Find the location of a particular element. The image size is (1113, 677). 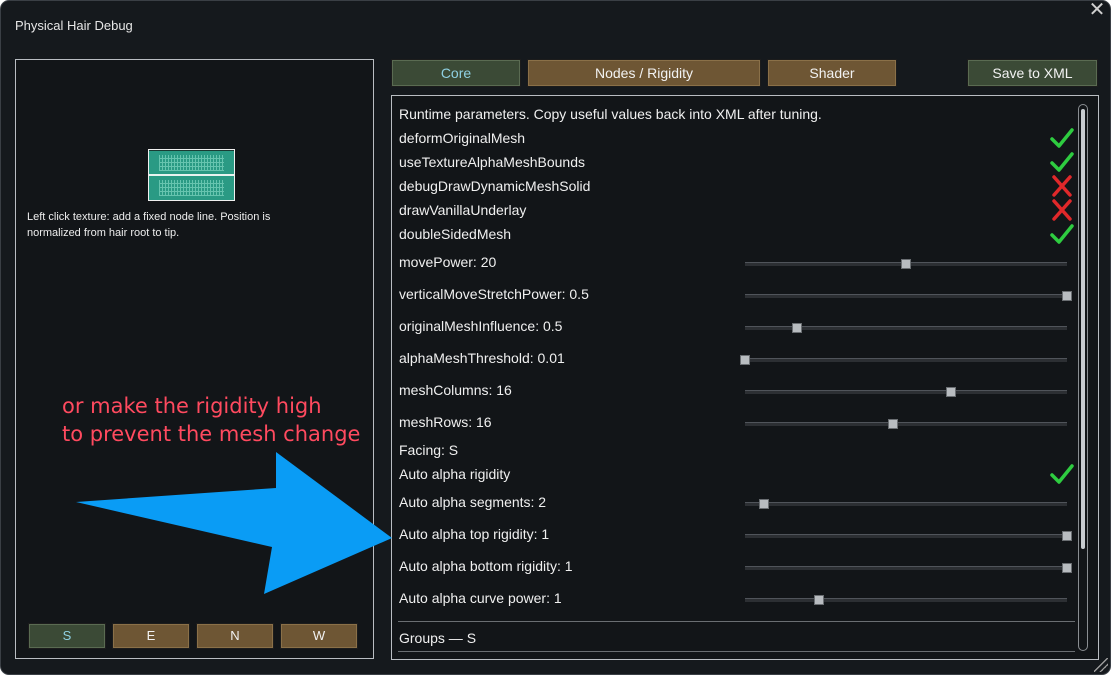

tab-core: Core is located at coordinates (456, 73).